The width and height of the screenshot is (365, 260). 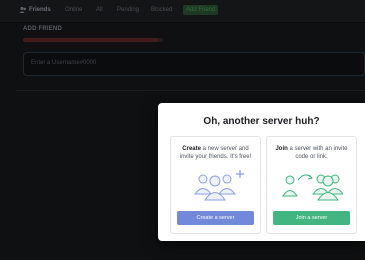 I want to click on join-keyword: Join, so click(x=281, y=149).